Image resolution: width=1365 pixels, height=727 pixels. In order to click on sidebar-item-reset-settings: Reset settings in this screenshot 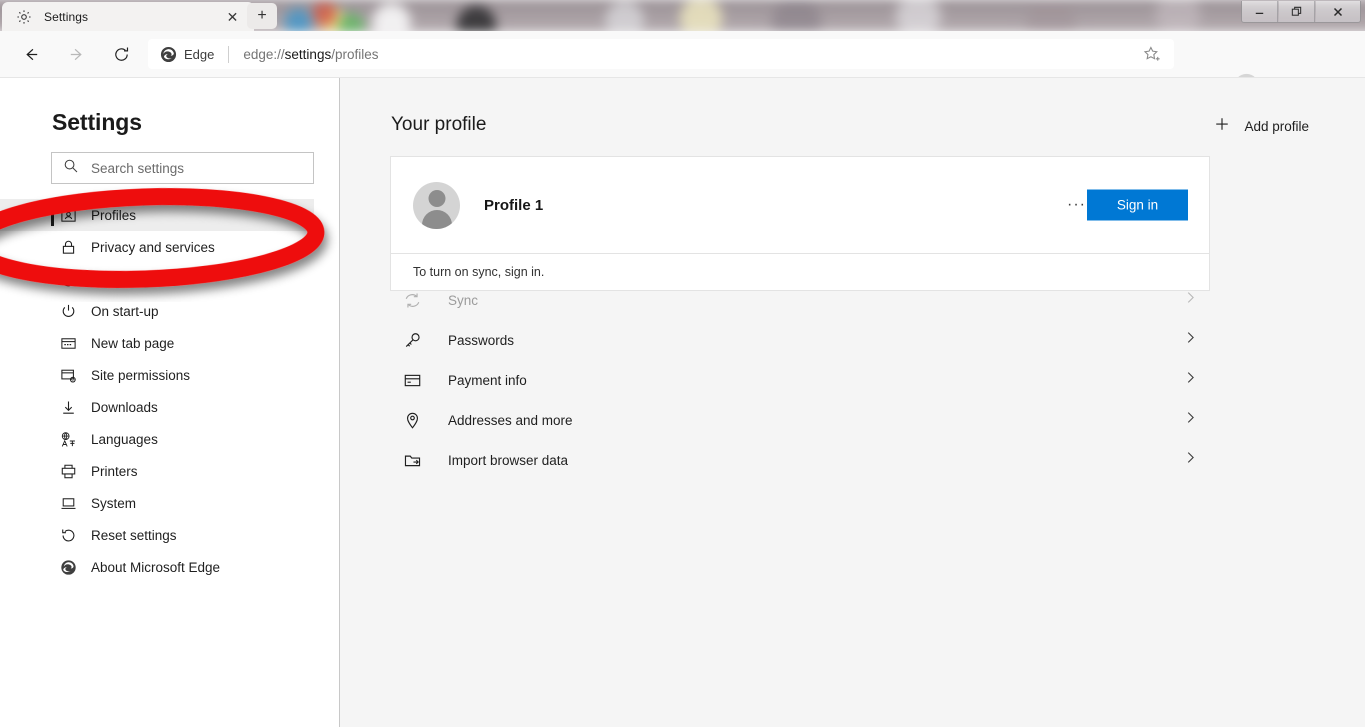, I will do `click(157, 535)`.